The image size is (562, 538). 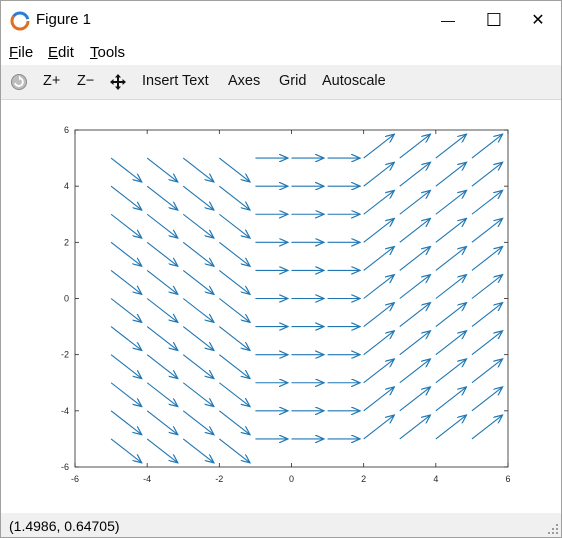 I want to click on maximize-icon: ☐, so click(x=494, y=19).